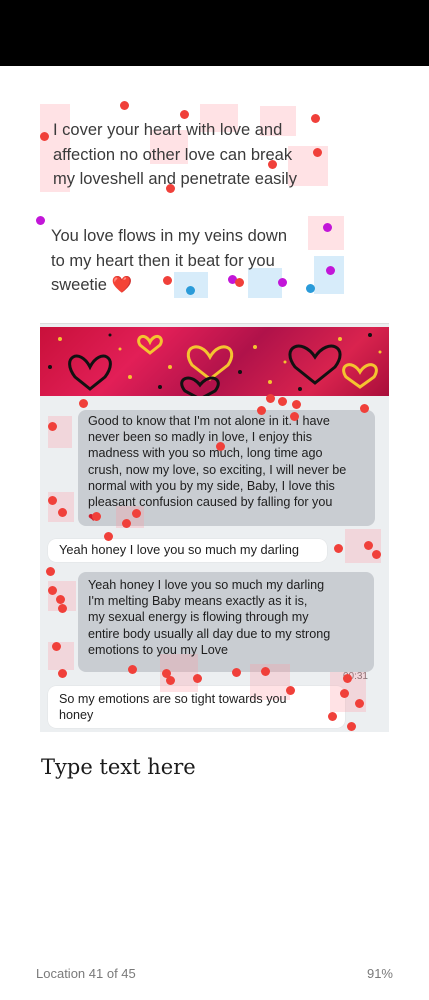  What do you see at coordinates (158, 649) in the screenshot?
I see `bubble-line: emotions to you my Love` at bounding box center [158, 649].